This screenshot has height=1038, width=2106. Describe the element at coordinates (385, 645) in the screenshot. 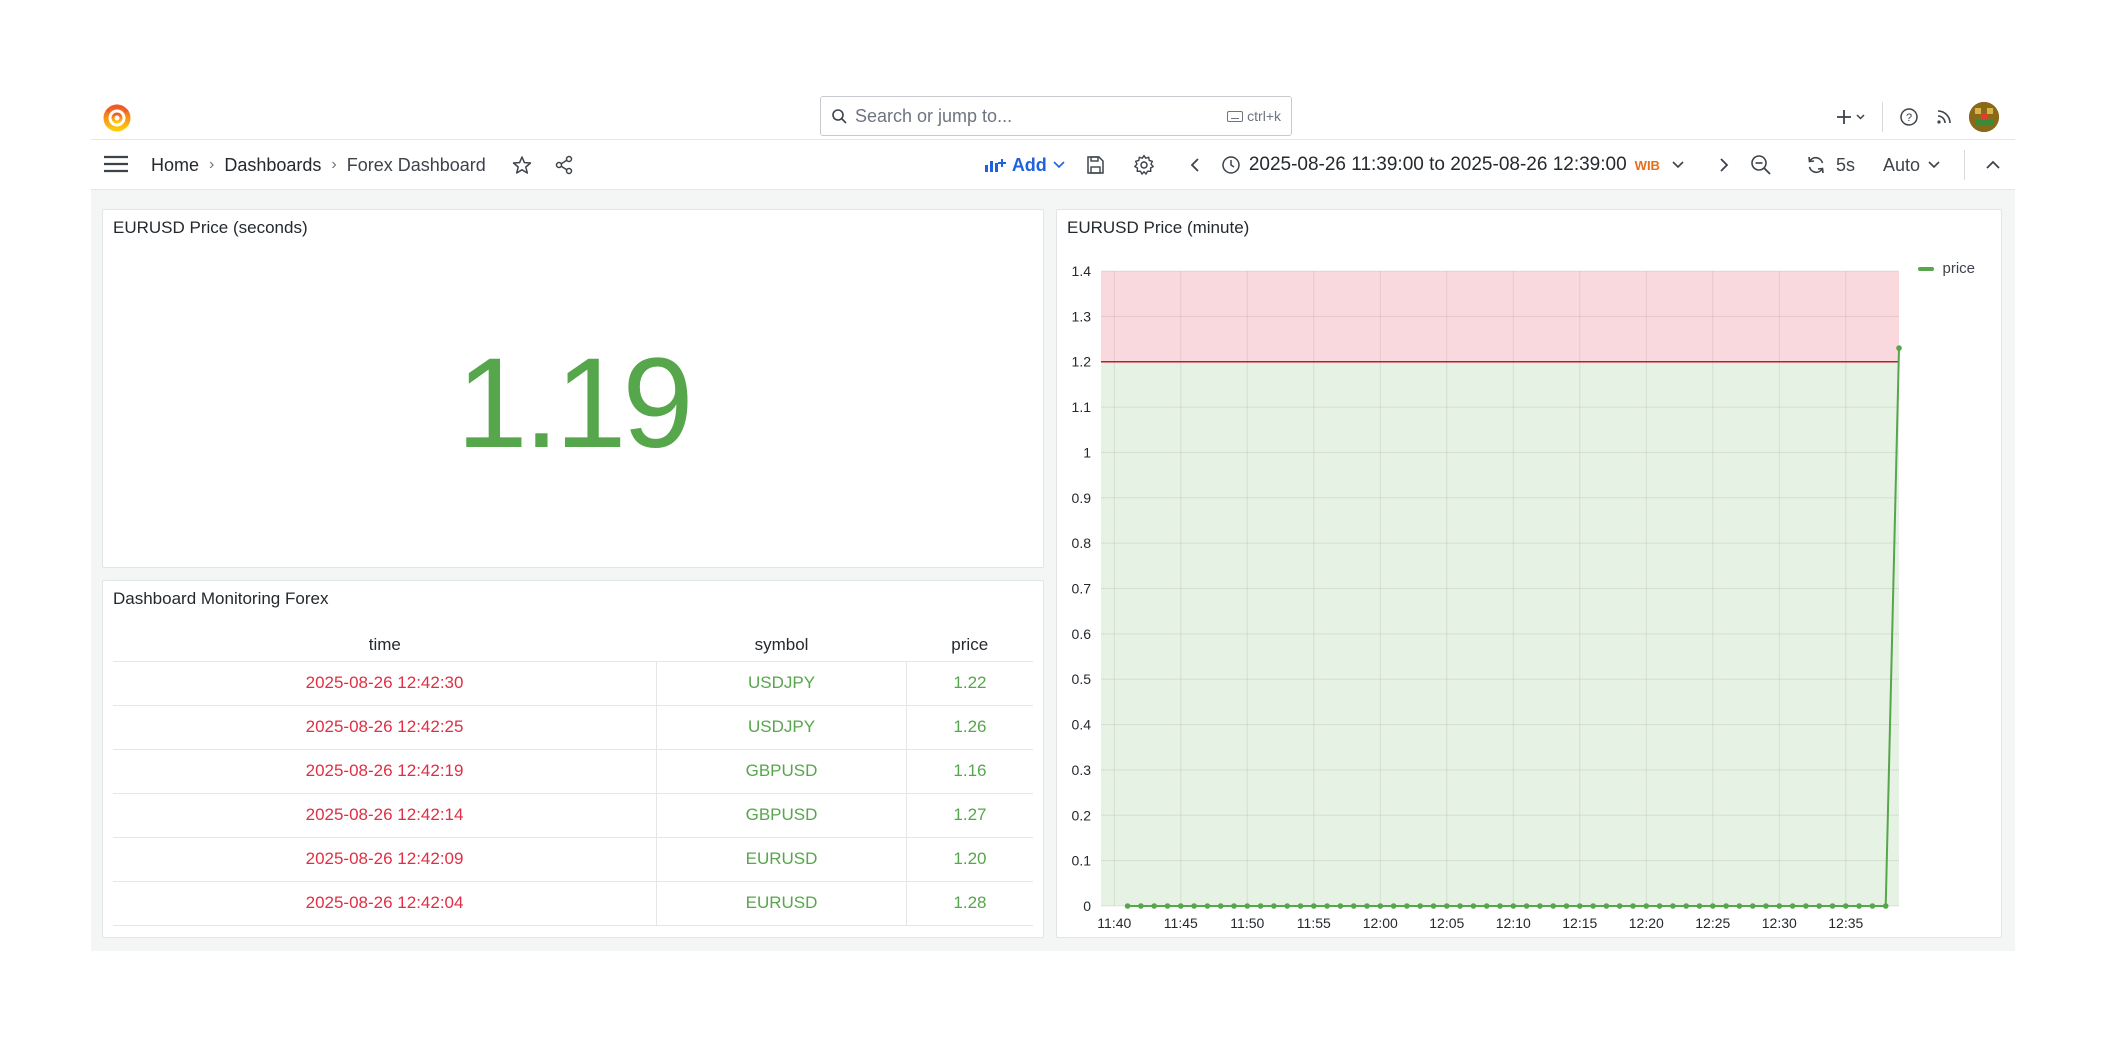

I see `column-header-time: time` at that location.